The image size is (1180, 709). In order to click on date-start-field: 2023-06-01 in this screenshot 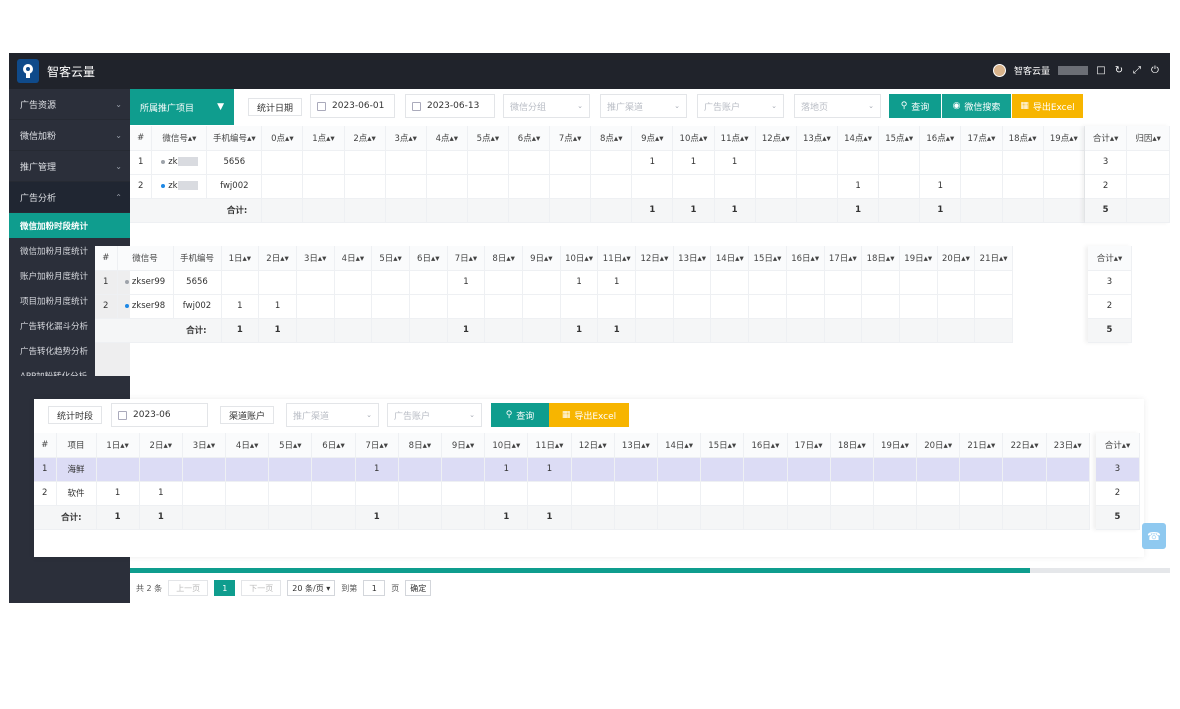, I will do `click(352, 106)`.